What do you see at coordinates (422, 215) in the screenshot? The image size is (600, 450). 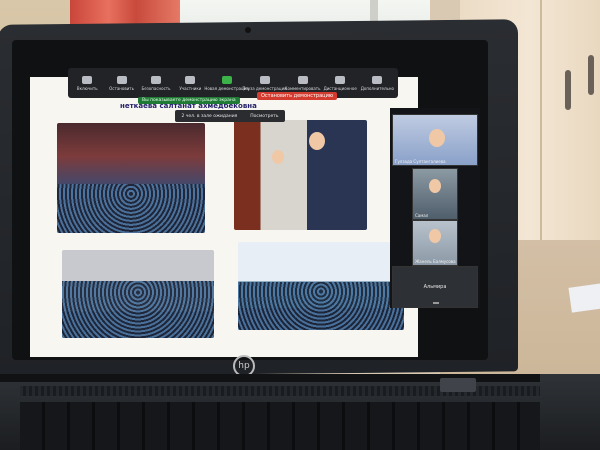 I see `participant-name: Самал` at bounding box center [422, 215].